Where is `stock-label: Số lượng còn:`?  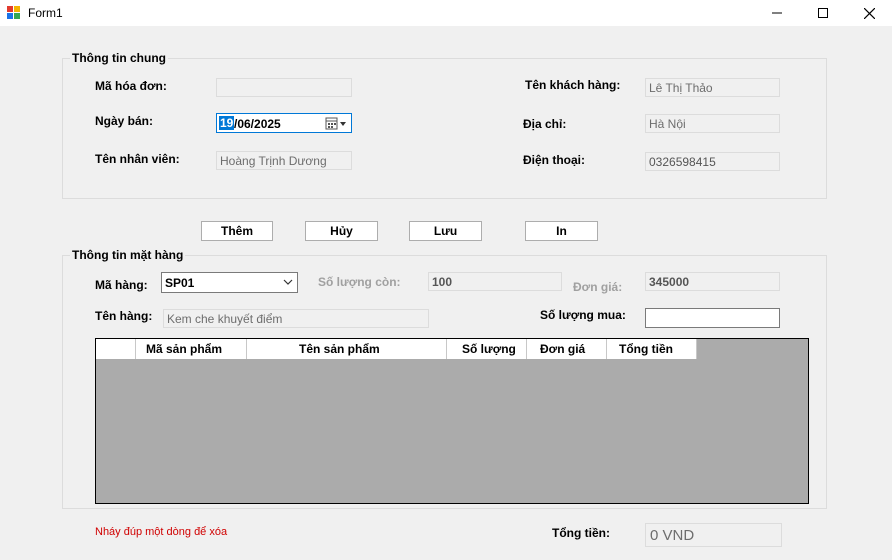 stock-label: Số lượng còn: is located at coordinates (359, 282).